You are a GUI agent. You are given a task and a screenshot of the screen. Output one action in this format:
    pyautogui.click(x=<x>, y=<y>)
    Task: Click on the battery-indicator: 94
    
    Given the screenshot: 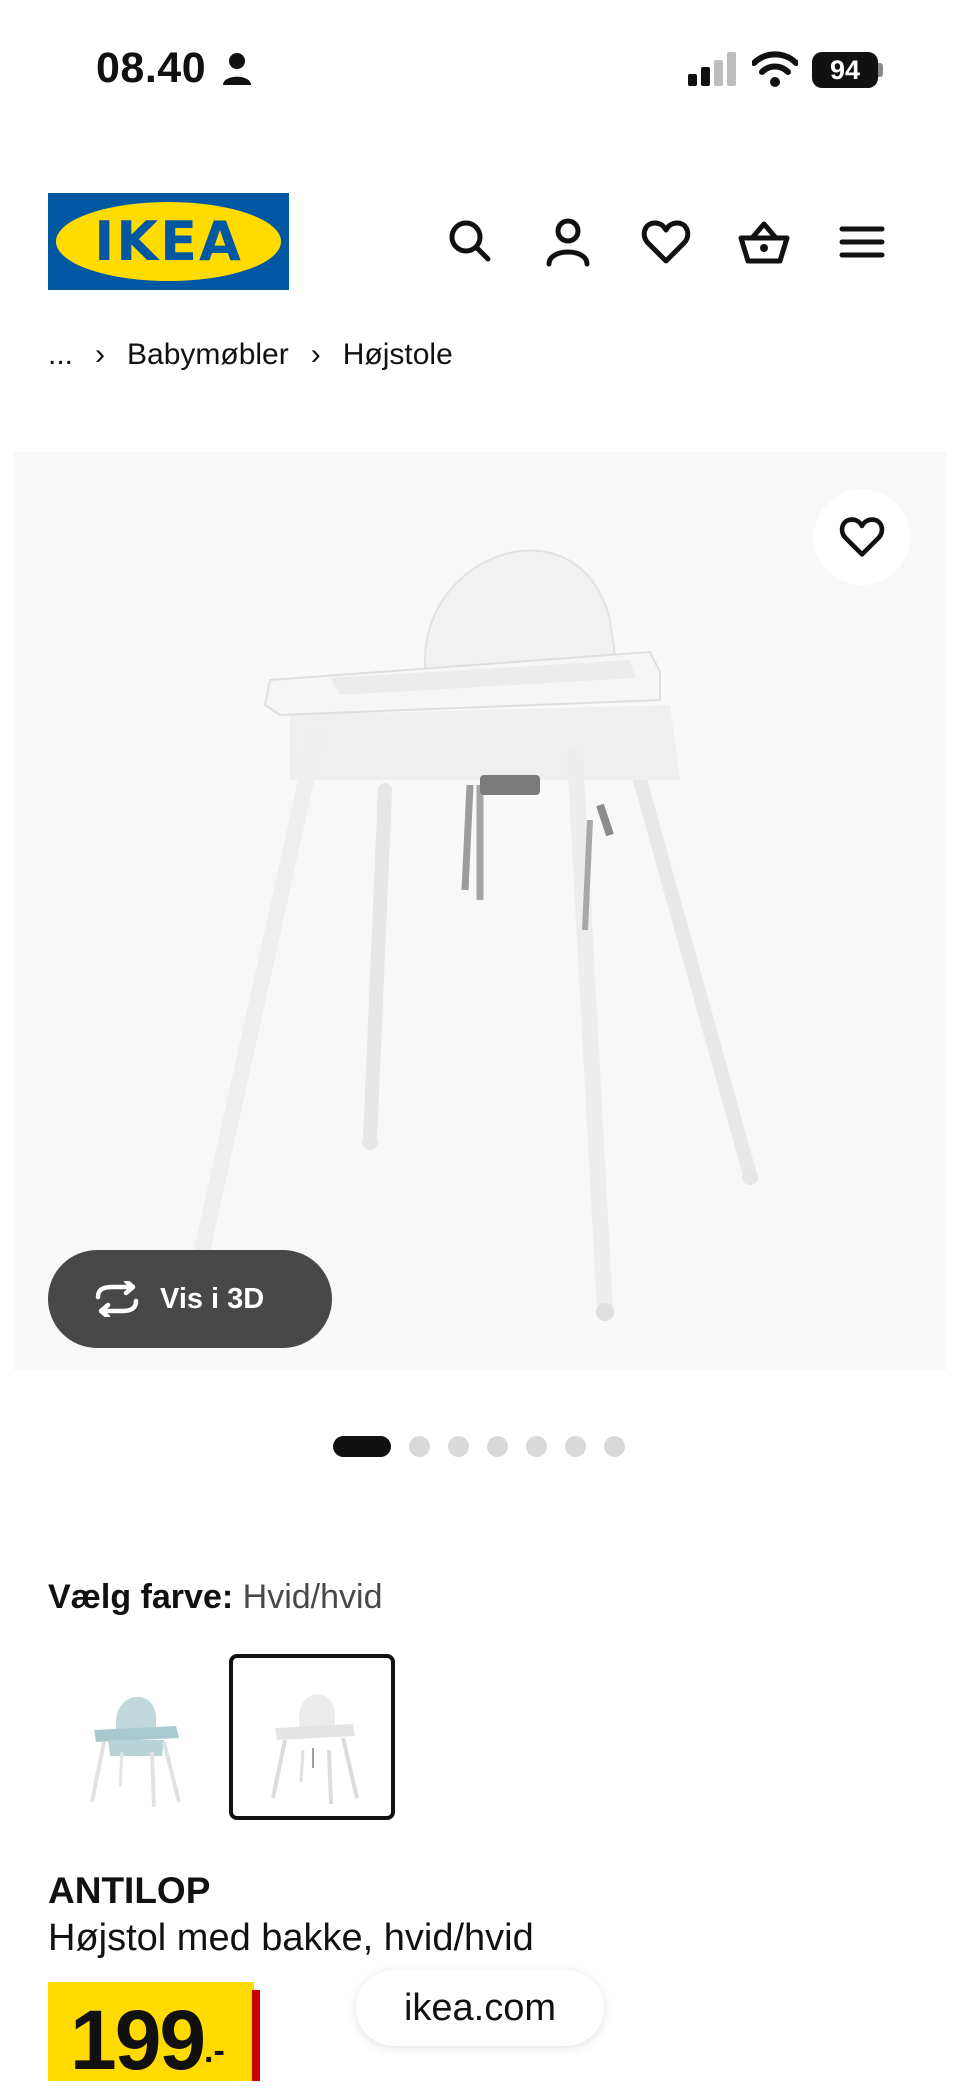 What is the action you would take?
    pyautogui.click(x=845, y=70)
    